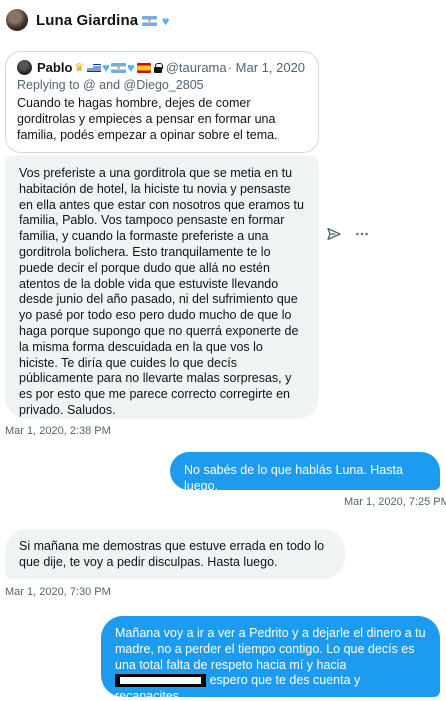 This screenshot has height=701, width=446. Describe the element at coordinates (55, 67) in the screenshot. I see `quoted-author-name: Pablo` at that location.